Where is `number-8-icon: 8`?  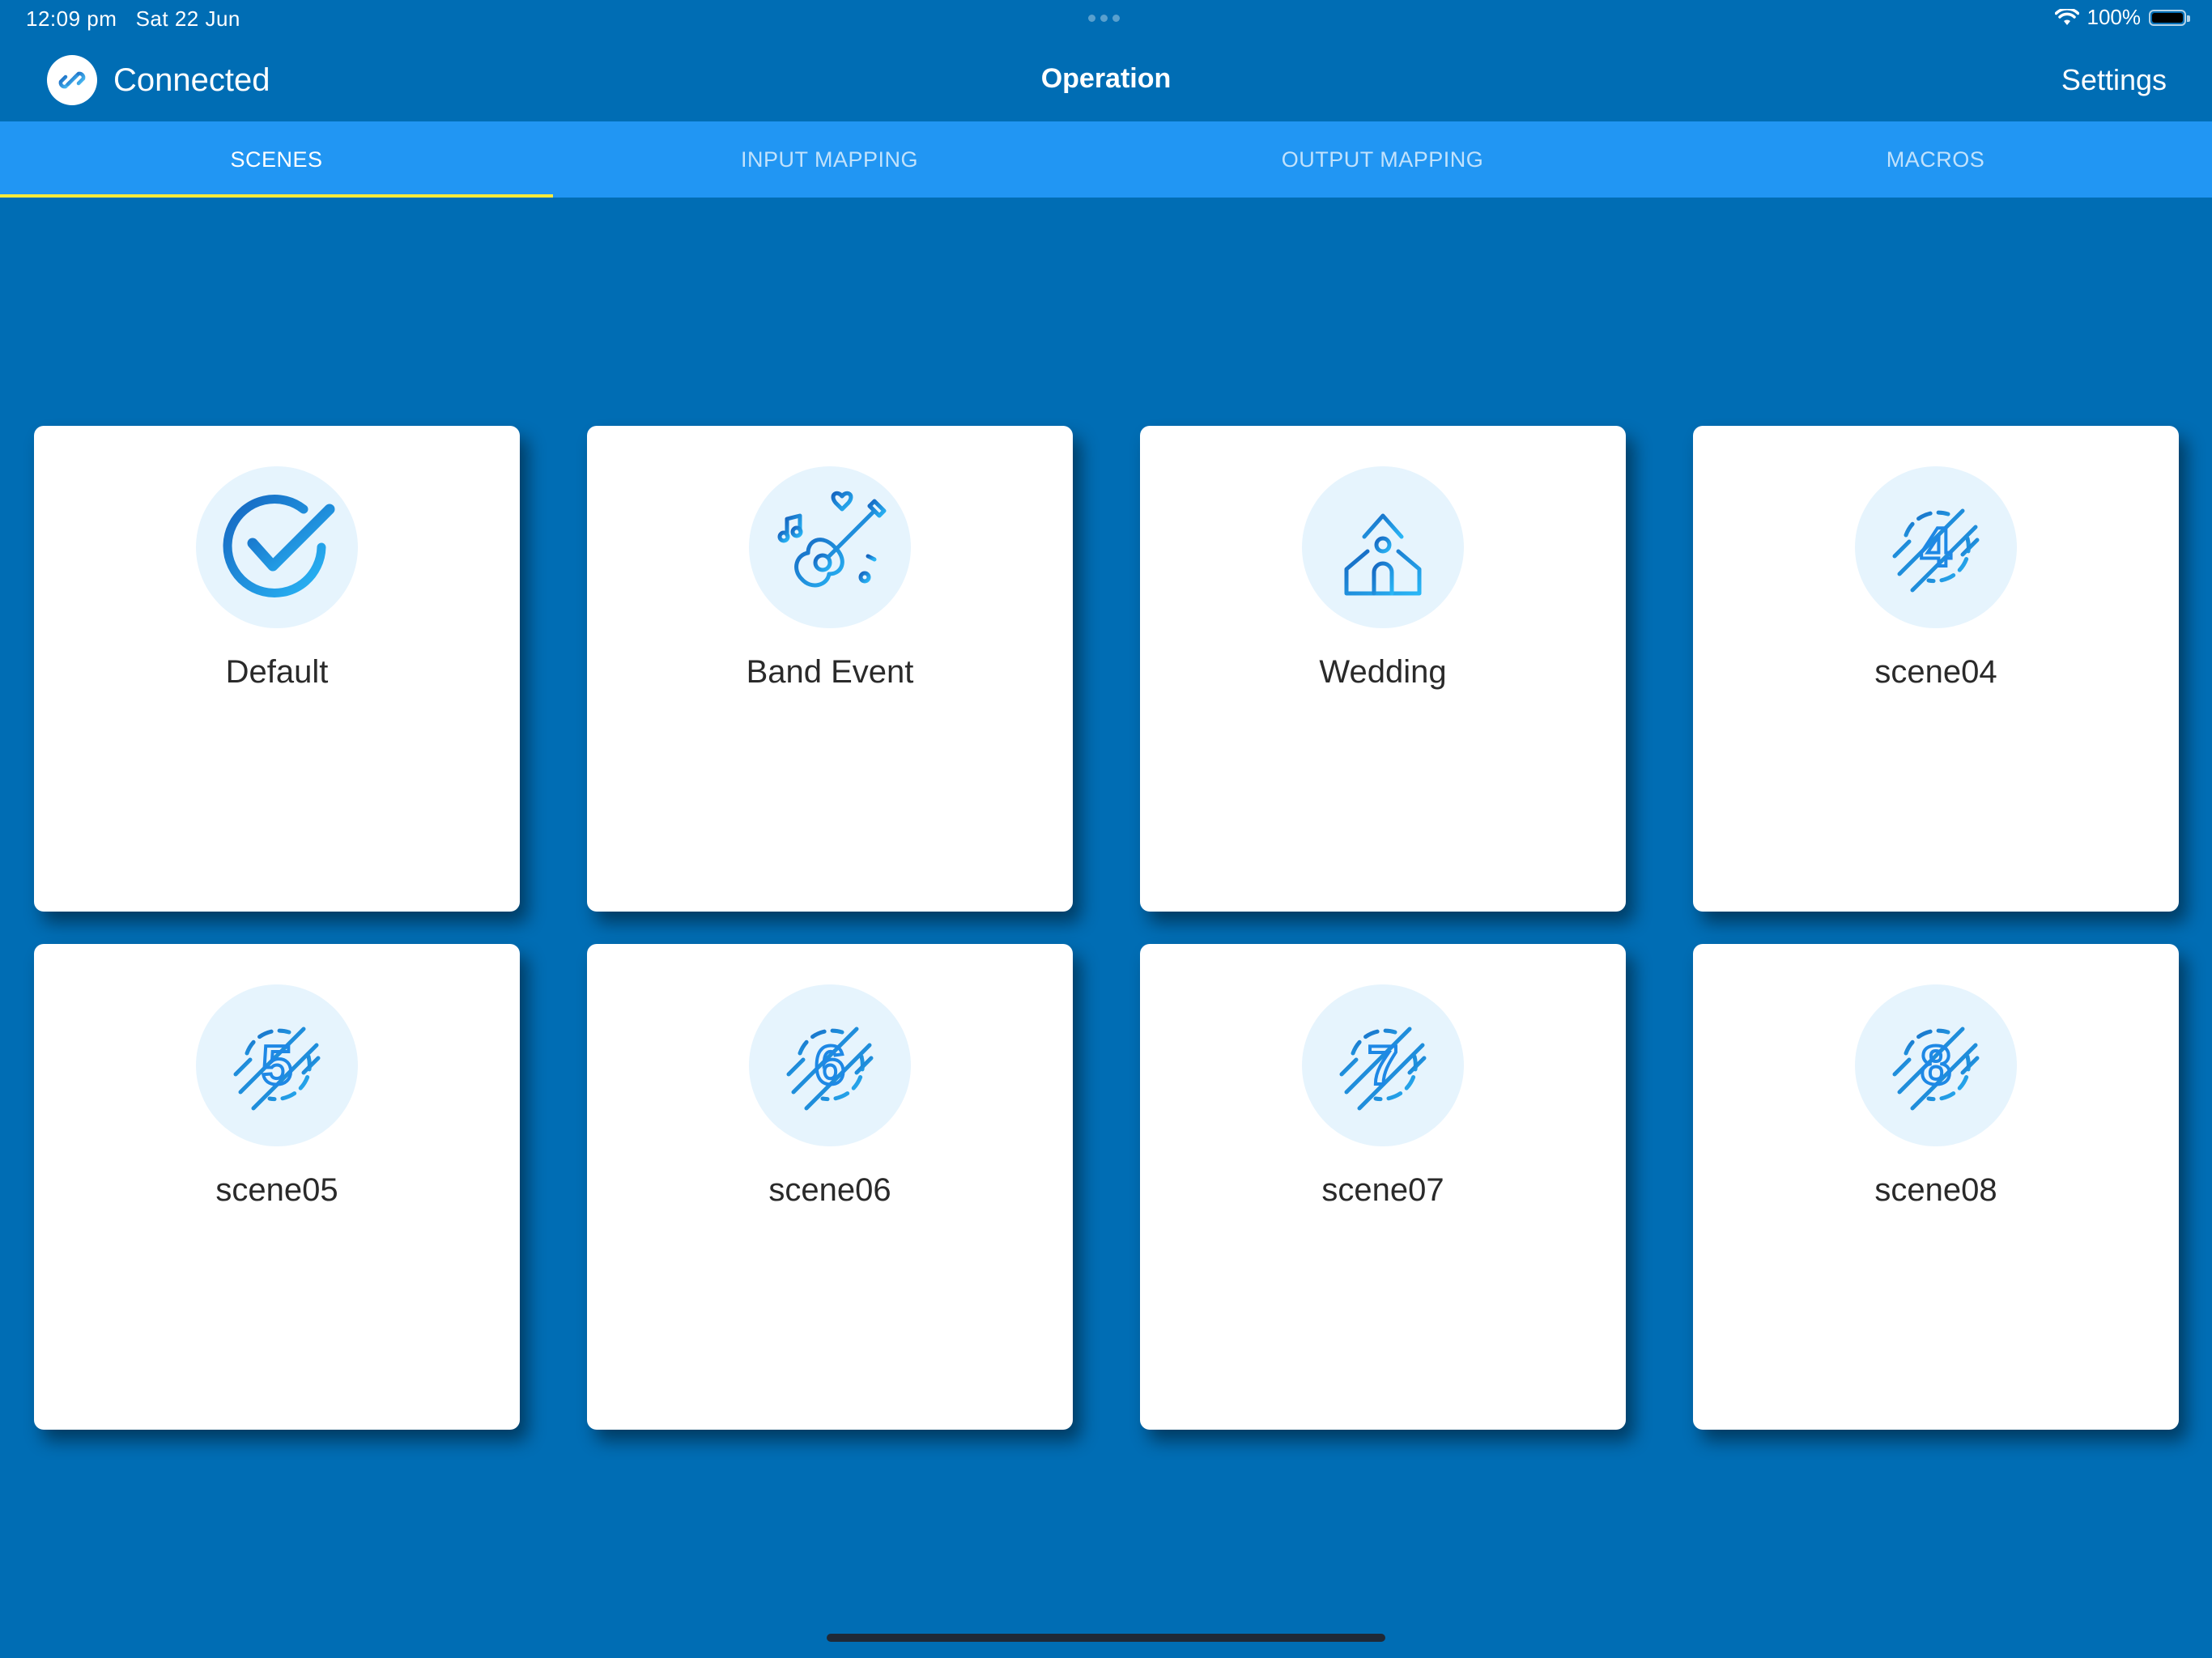
number-8-icon: 8 is located at coordinates (1936, 1065).